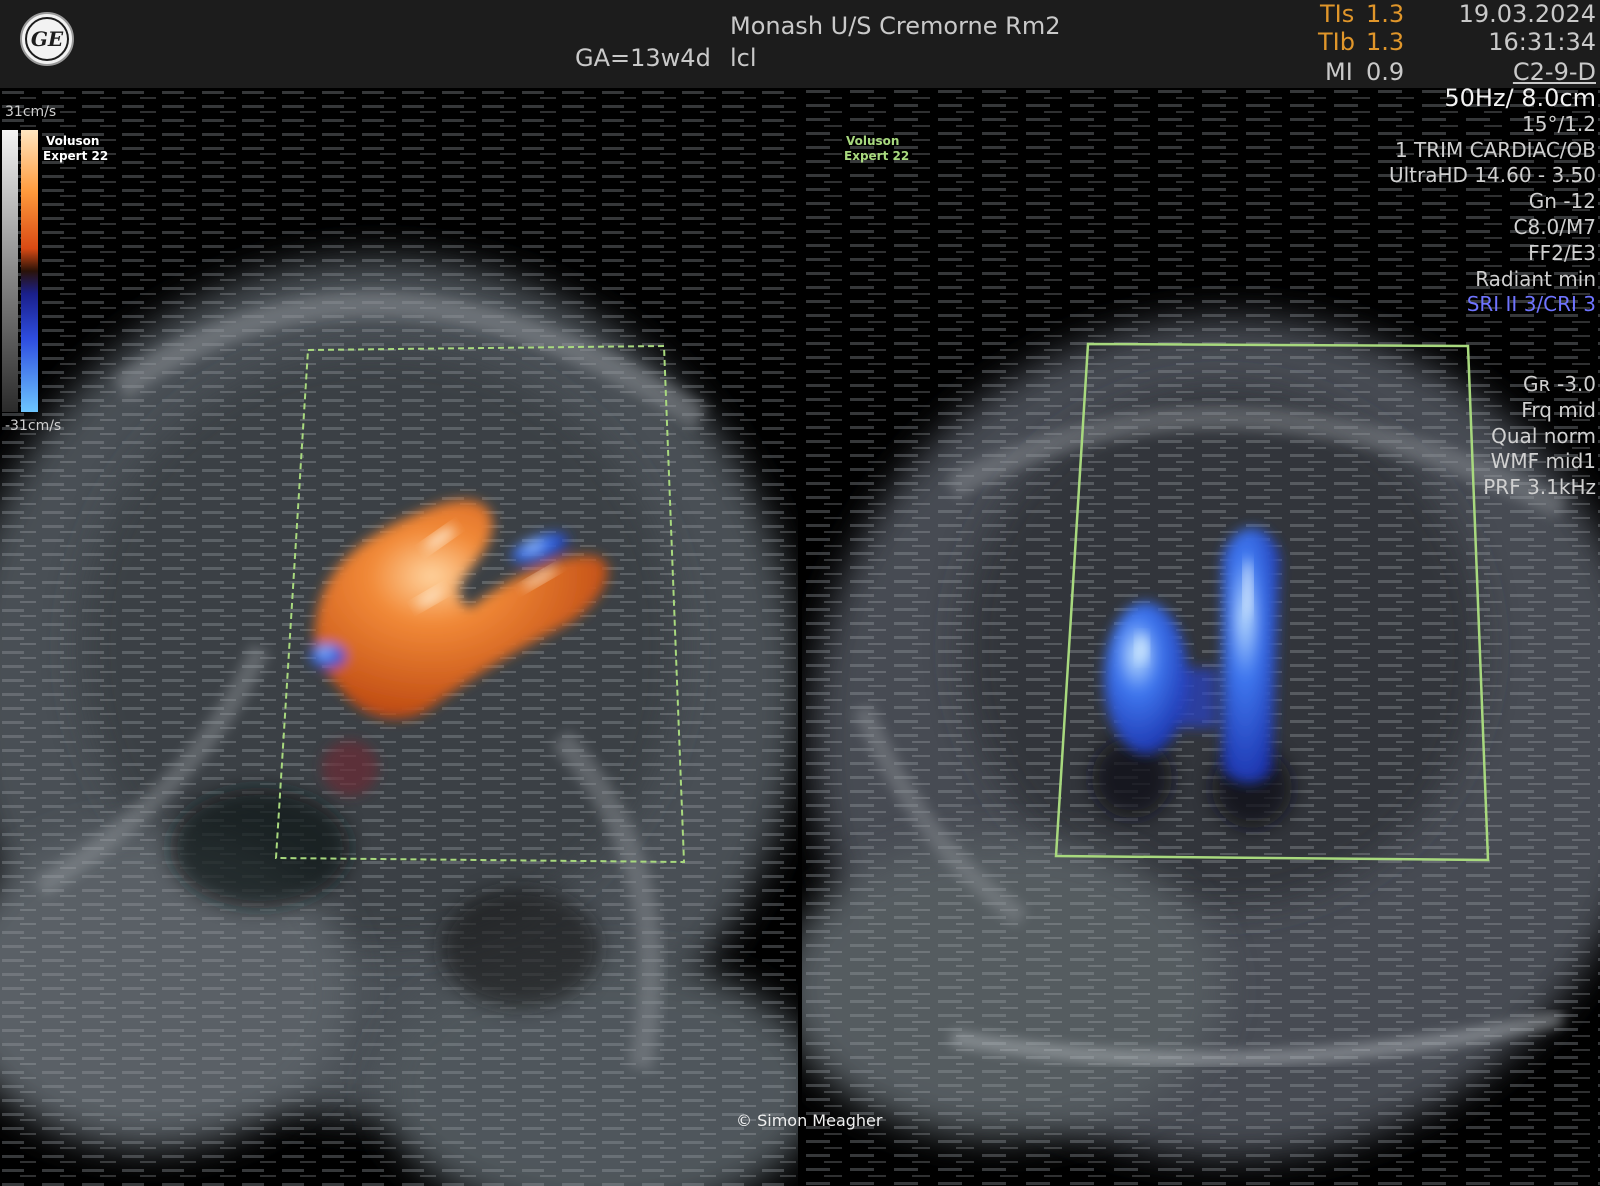  What do you see at coordinates (809, 1120) in the screenshot?
I see `copyright-credit: © Simon Meagher` at bounding box center [809, 1120].